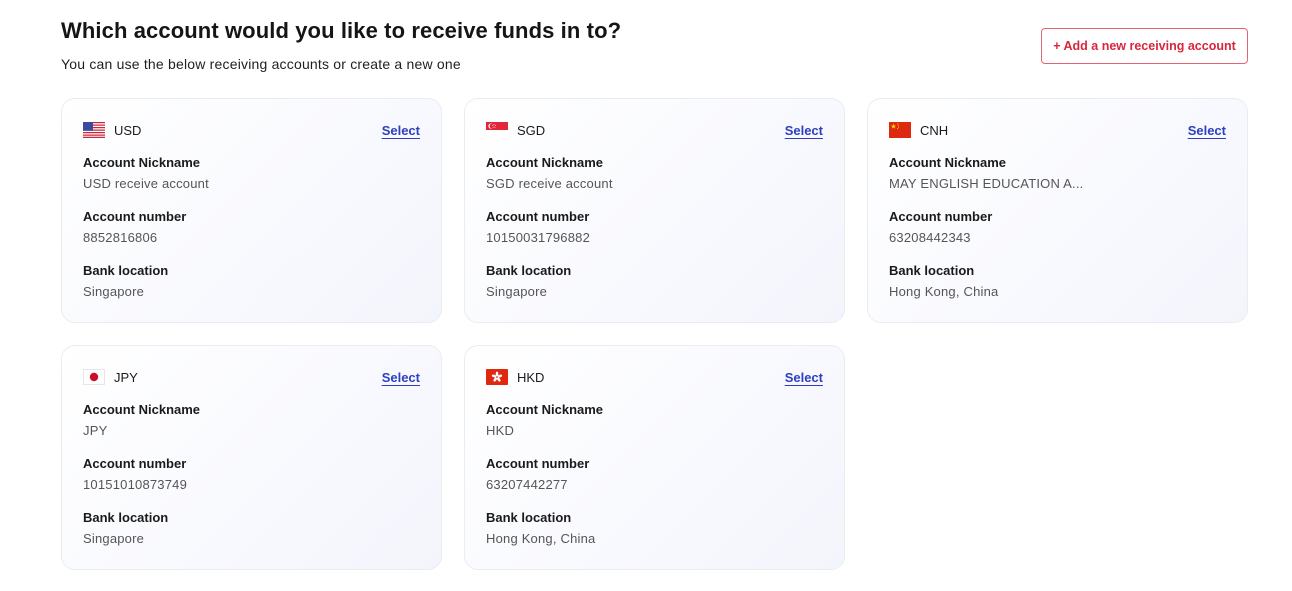 This screenshot has width=1292, height=591. Describe the element at coordinates (1057, 130) in the screenshot. I see `card-header: CNH Select` at that location.